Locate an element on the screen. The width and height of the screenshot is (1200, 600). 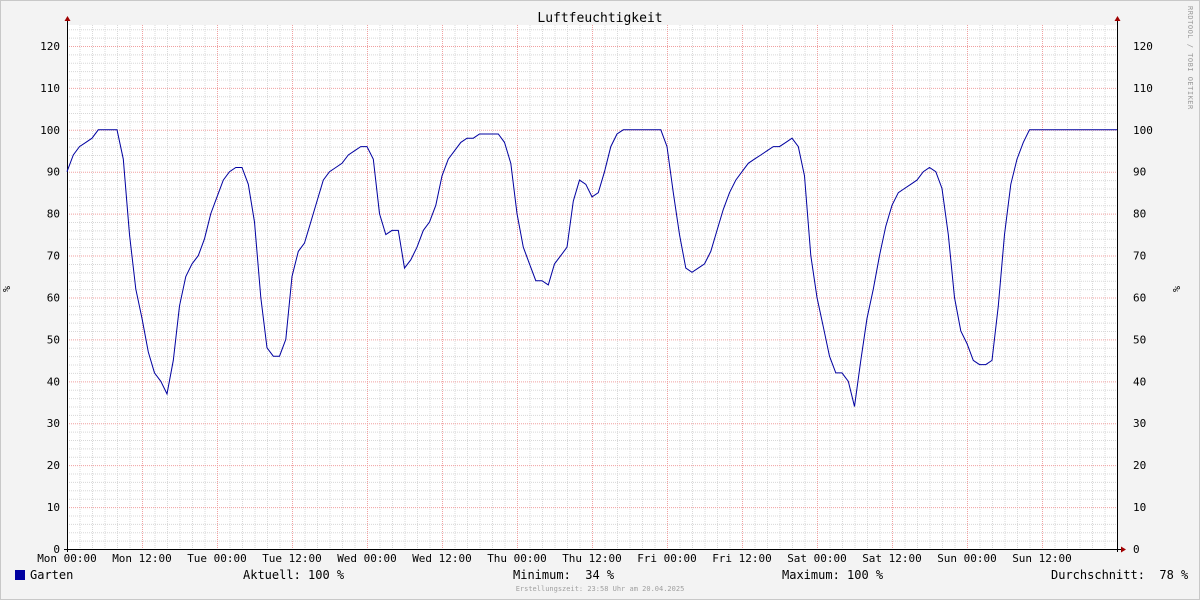
y-tick-label-right: 20 is located at coordinates (1139, 465).